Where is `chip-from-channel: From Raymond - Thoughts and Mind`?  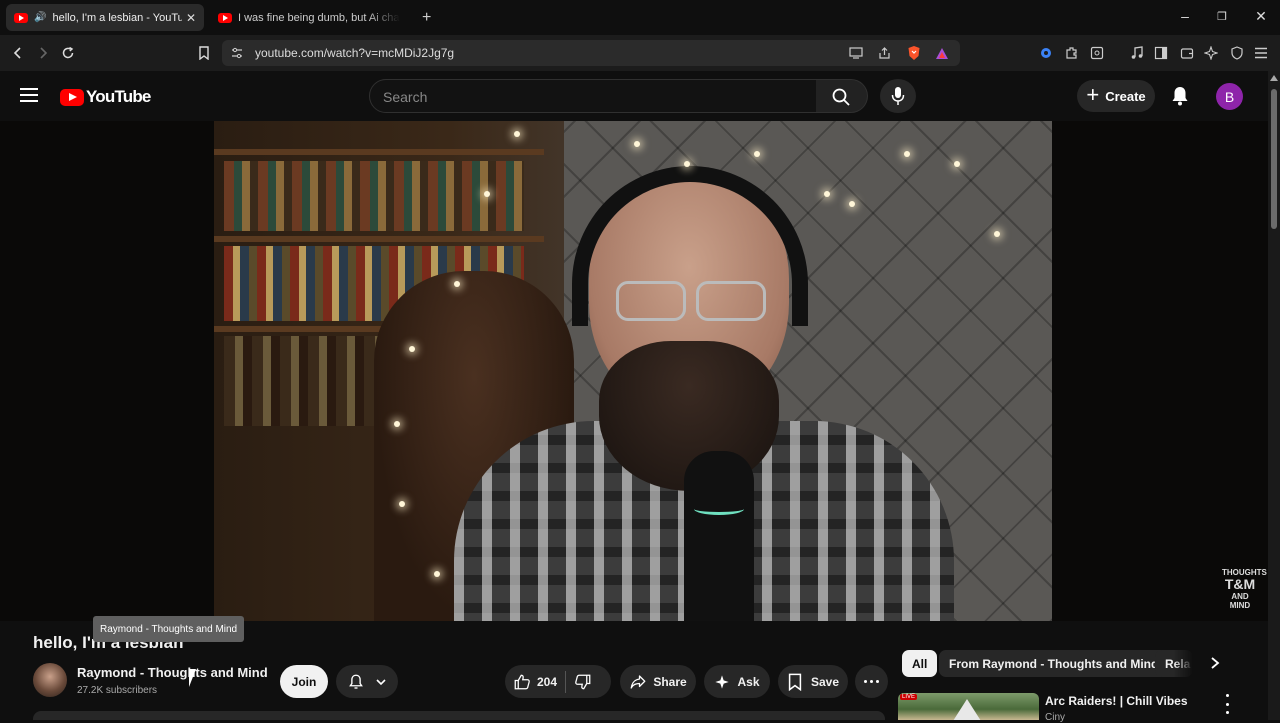 chip-from-channel: From Raymond - Thoughts and Mind is located at coordinates (1054, 663).